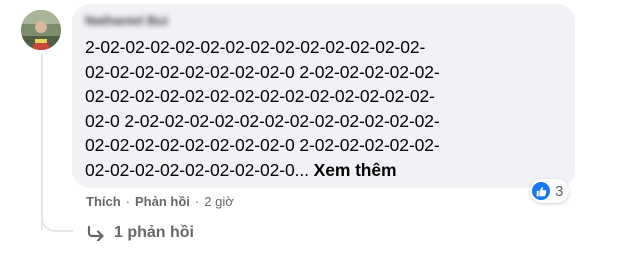 Image resolution: width=627 pixels, height=256 pixels. What do you see at coordinates (57, 223) in the screenshot?
I see `thread-connector-curve` at bounding box center [57, 223].